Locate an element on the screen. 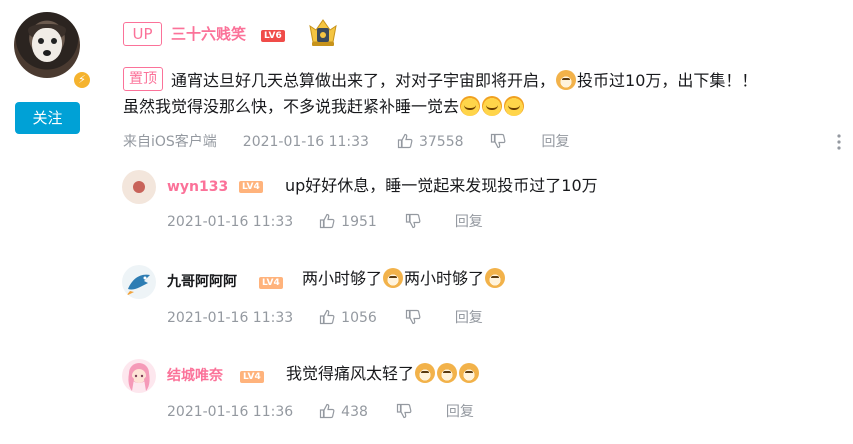  reply-author-name: 九哥阿阿阿 is located at coordinates (202, 282).